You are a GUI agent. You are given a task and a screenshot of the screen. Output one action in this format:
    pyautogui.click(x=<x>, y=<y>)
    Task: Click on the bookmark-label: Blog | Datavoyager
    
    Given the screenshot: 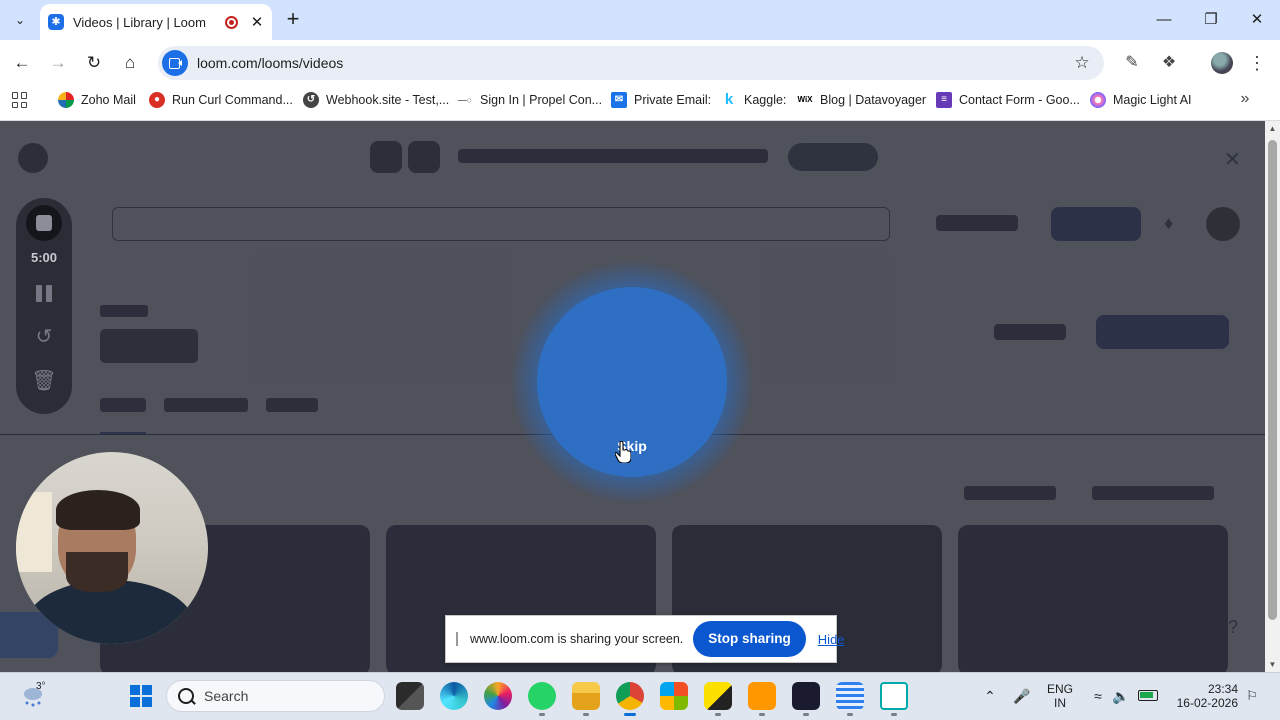 What is the action you would take?
    pyautogui.click(x=873, y=100)
    